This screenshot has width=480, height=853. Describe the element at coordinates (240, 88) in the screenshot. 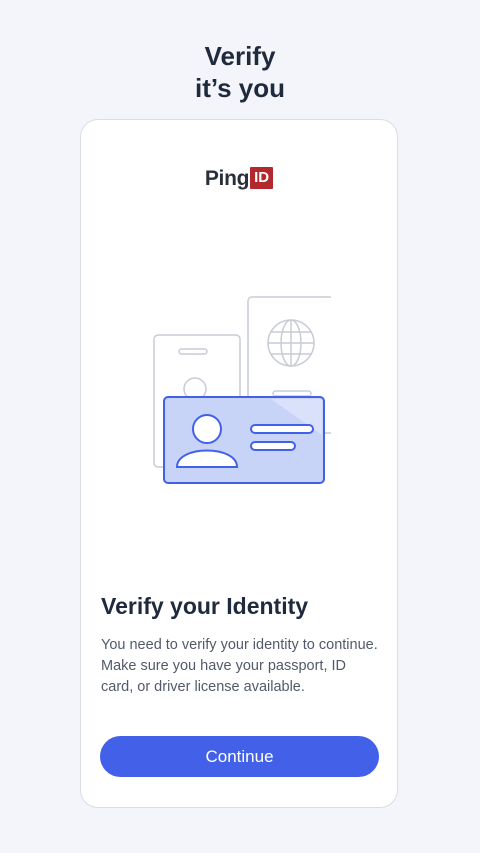

I see `page-title-line-2: it’s you` at that location.